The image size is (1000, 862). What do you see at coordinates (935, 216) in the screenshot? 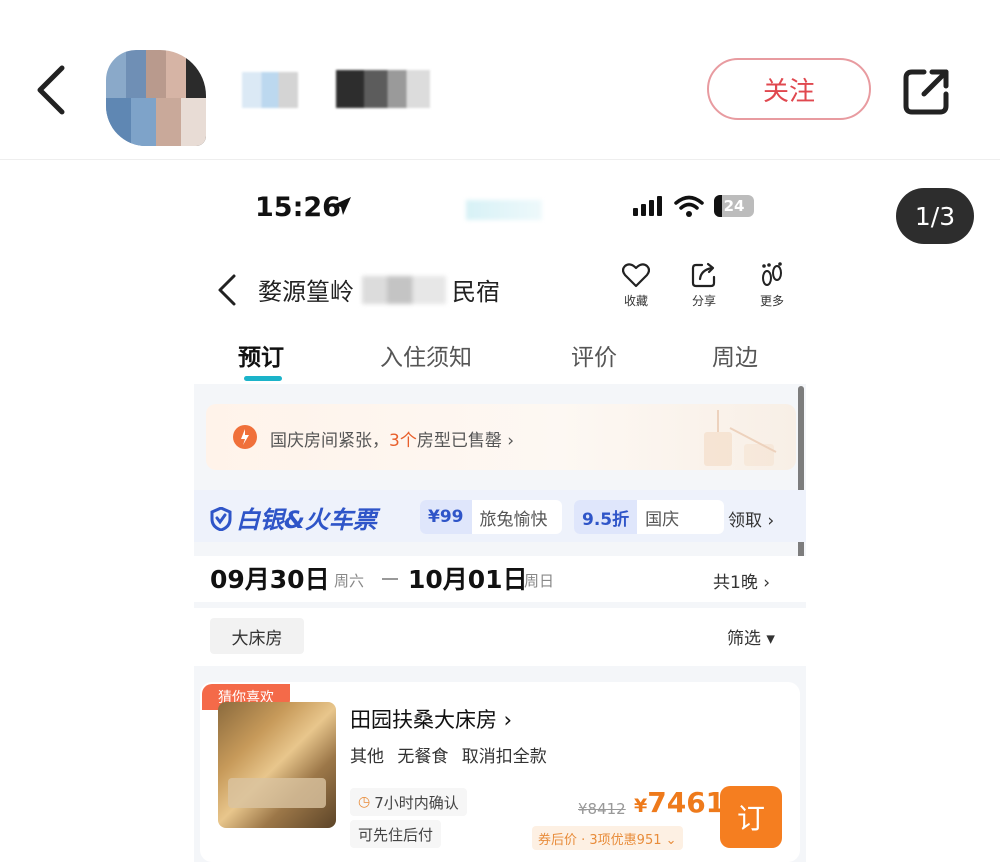
I see `page-indicator: 1/3` at bounding box center [935, 216].